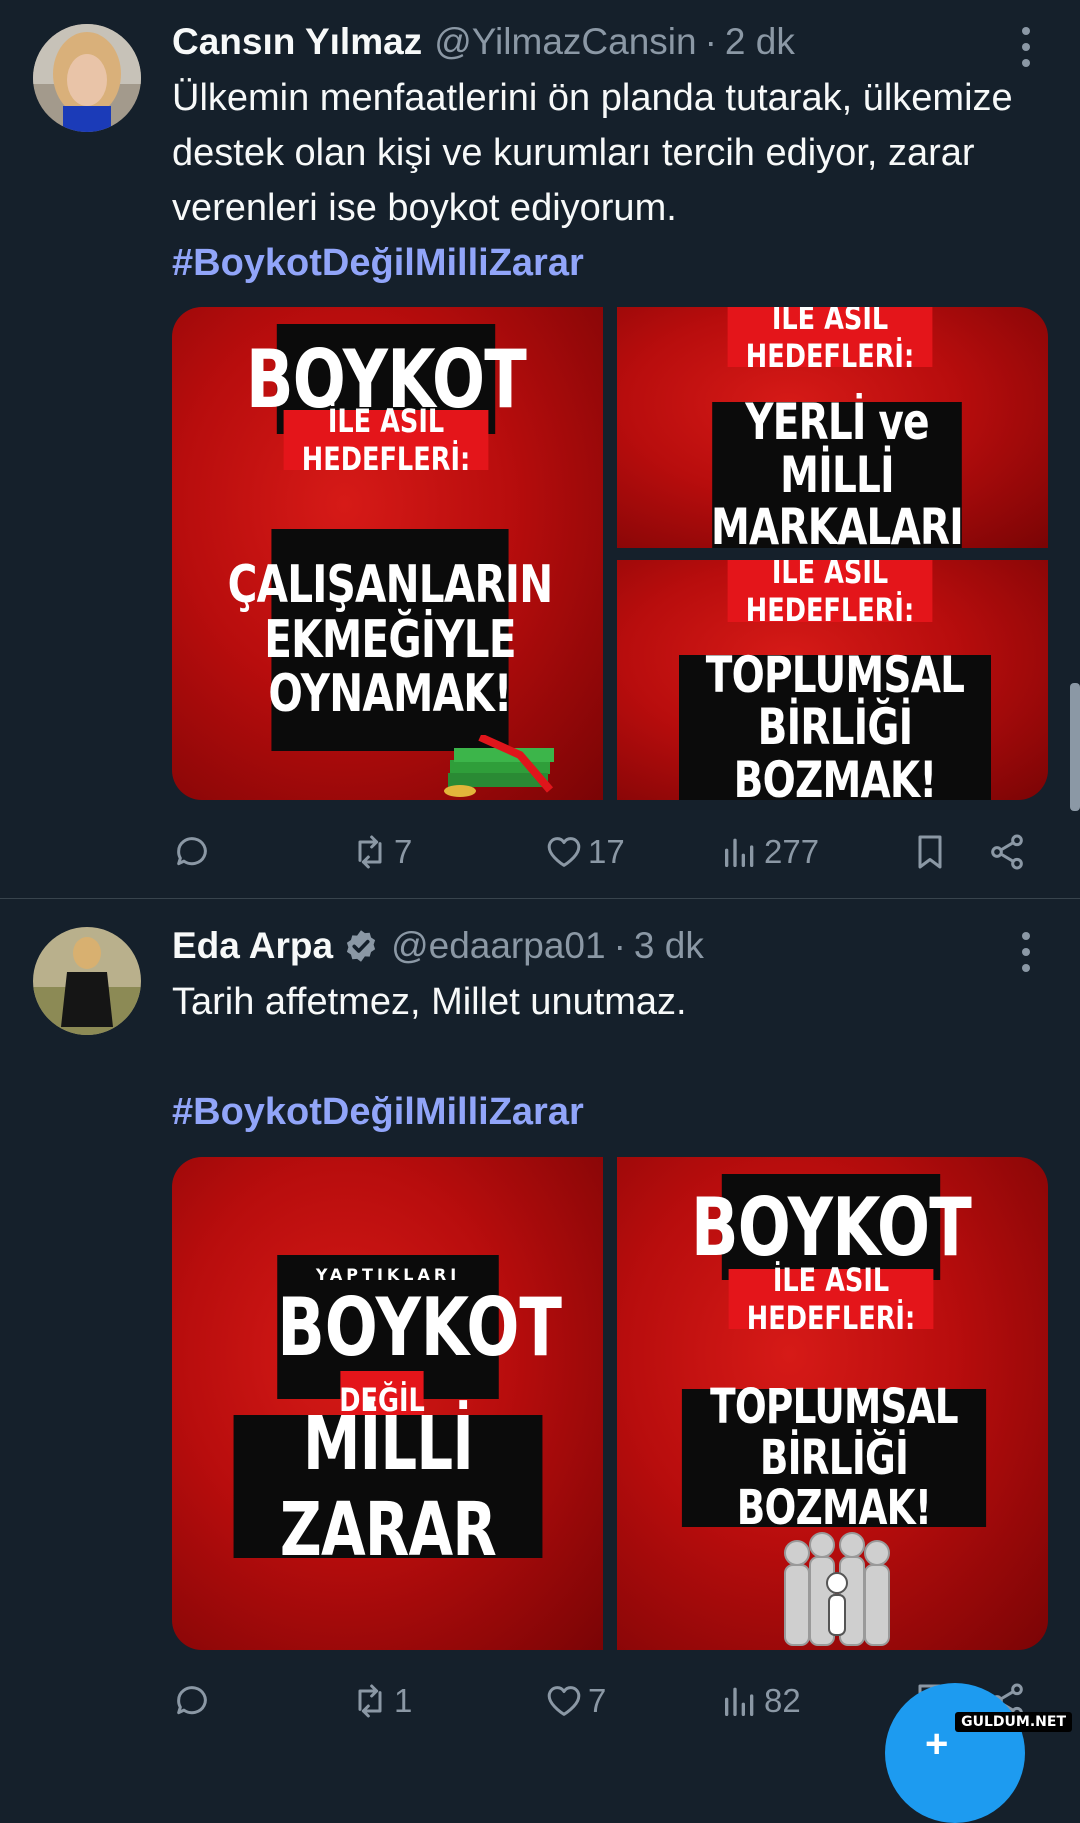 Image resolution: width=1080 pixels, height=1823 pixels. Describe the element at coordinates (252, 946) in the screenshot. I see `author-name: Eda Arpa` at that location.